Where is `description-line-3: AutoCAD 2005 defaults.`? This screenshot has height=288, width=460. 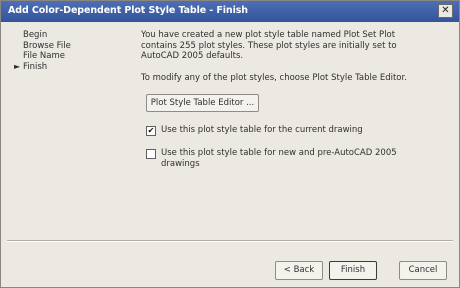
description-line-3: AutoCAD 2005 defaults. is located at coordinates (192, 56).